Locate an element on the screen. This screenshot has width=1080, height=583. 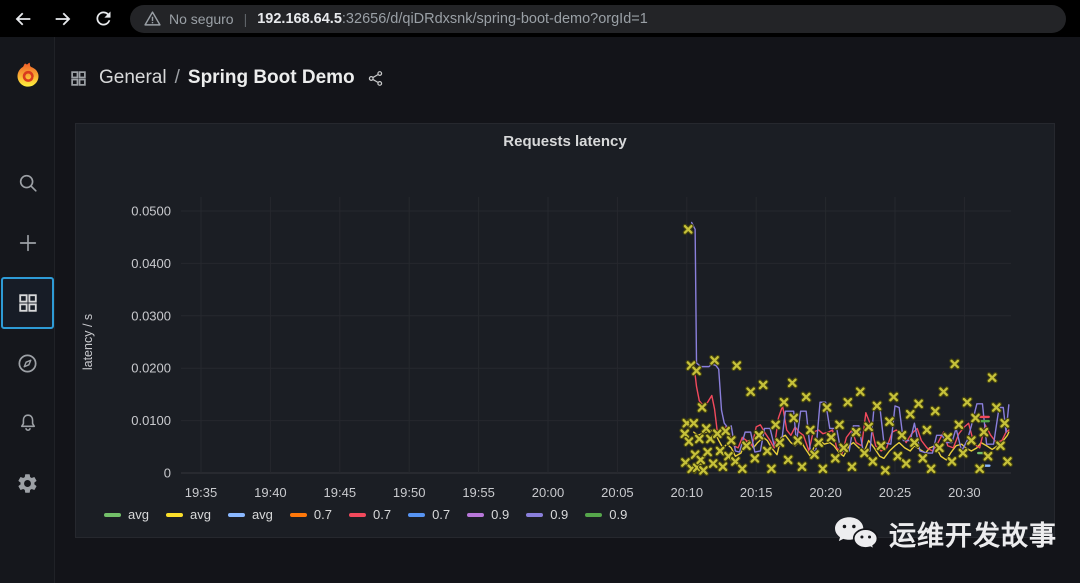
bell-icon is located at coordinates (27, 422).